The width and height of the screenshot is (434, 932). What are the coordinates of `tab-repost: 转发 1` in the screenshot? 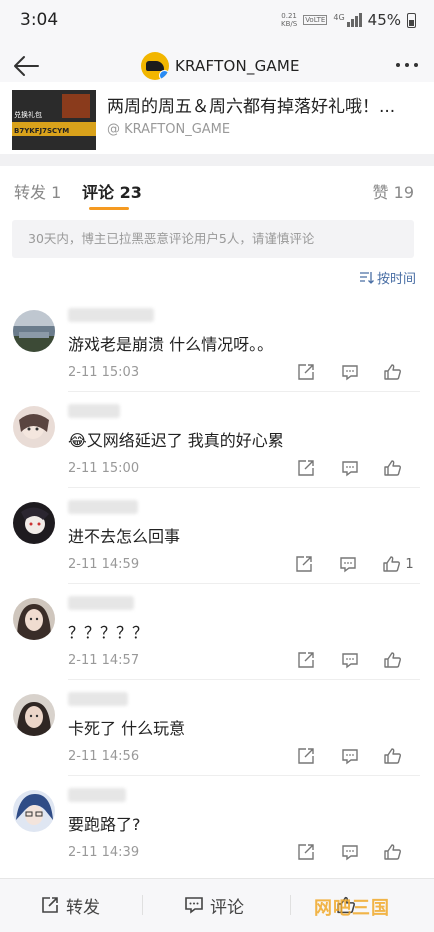 It's located at (37, 191).